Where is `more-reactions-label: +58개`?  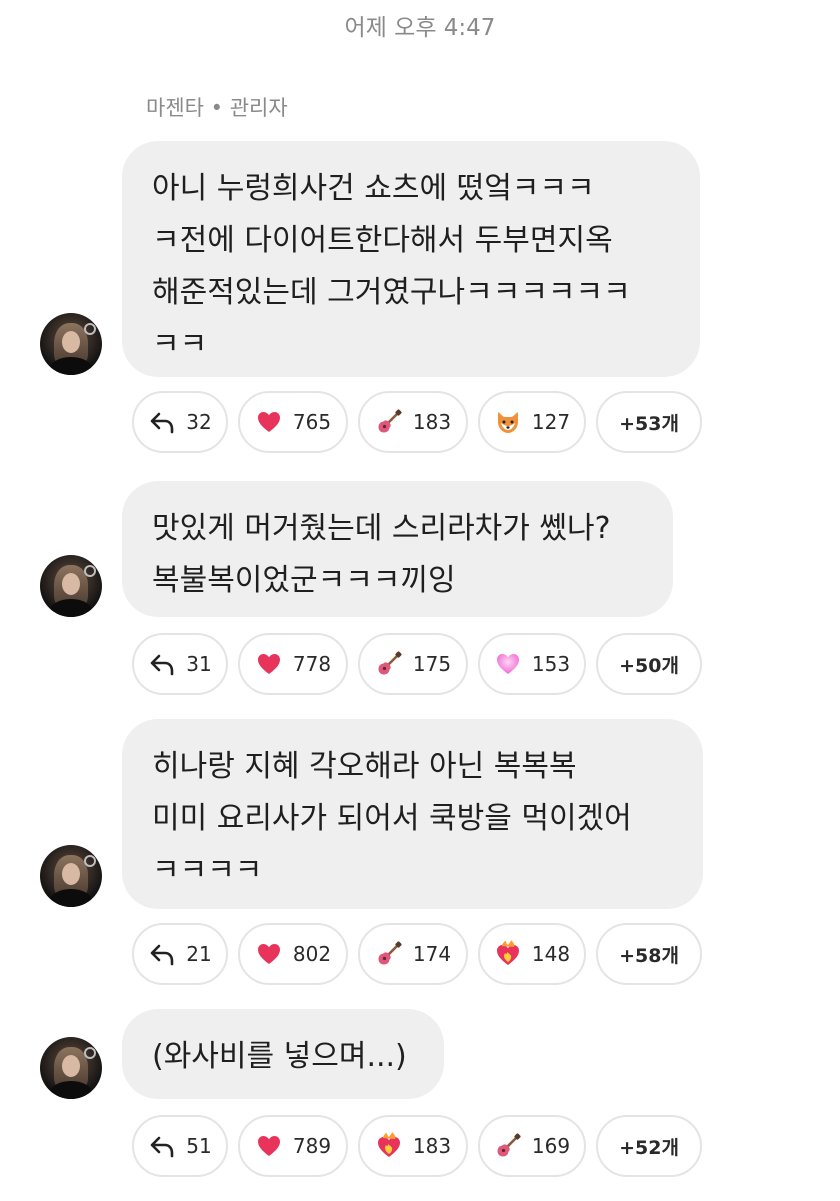 more-reactions-label: +58개 is located at coordinates (649, 955).